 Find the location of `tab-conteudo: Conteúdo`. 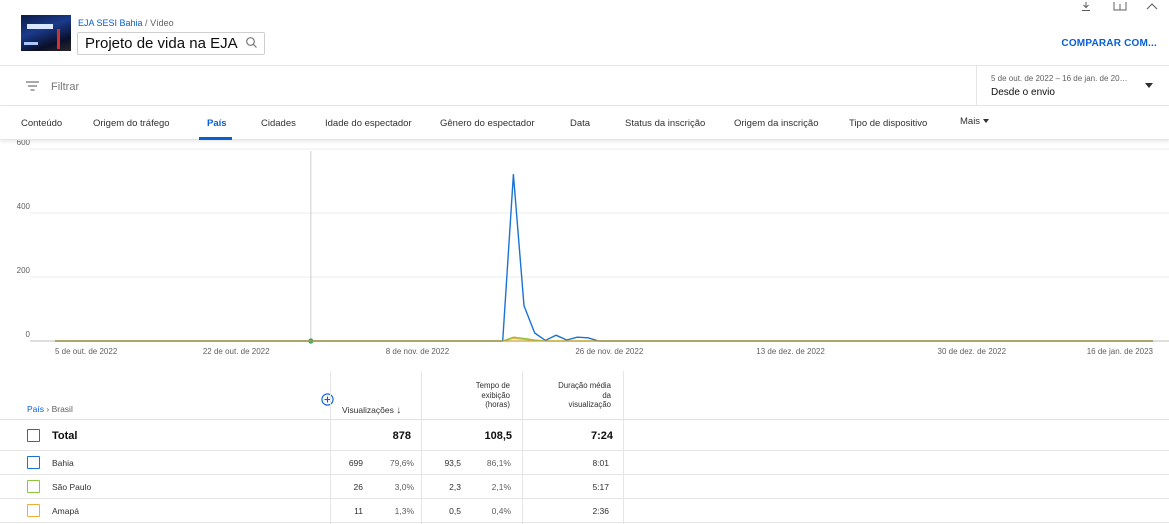

tab-conteudo: Conteúdo is located at coordinates (41, 123).